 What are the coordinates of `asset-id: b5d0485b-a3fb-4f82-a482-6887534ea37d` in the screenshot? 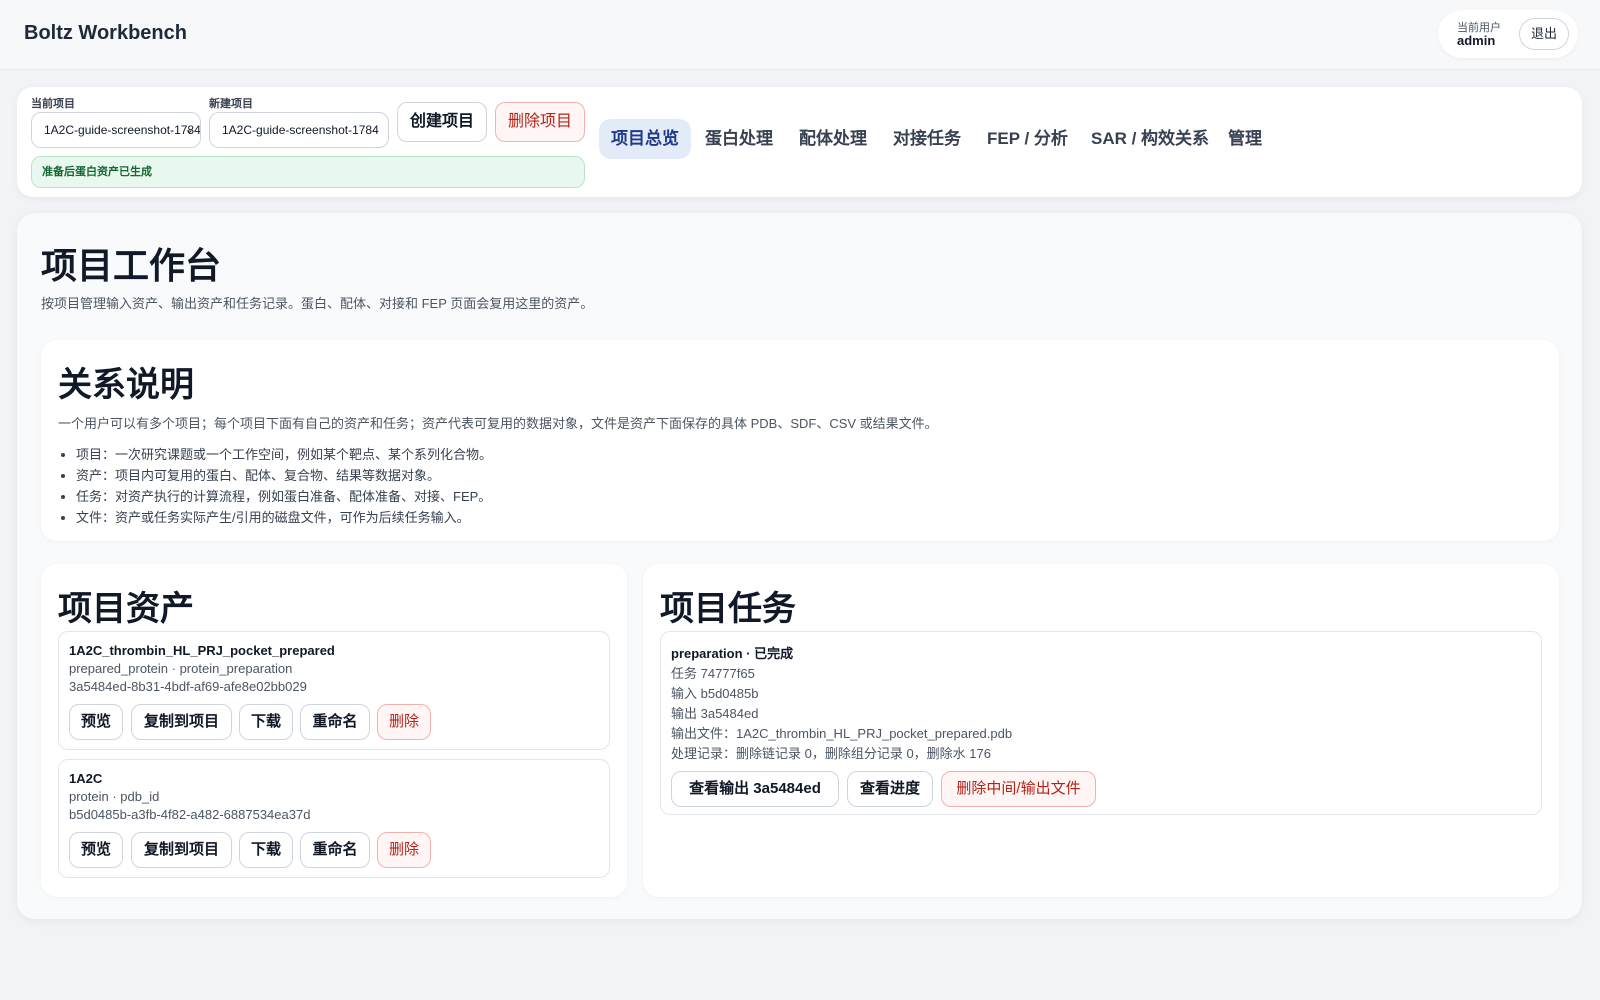 It's located at (190, 814).